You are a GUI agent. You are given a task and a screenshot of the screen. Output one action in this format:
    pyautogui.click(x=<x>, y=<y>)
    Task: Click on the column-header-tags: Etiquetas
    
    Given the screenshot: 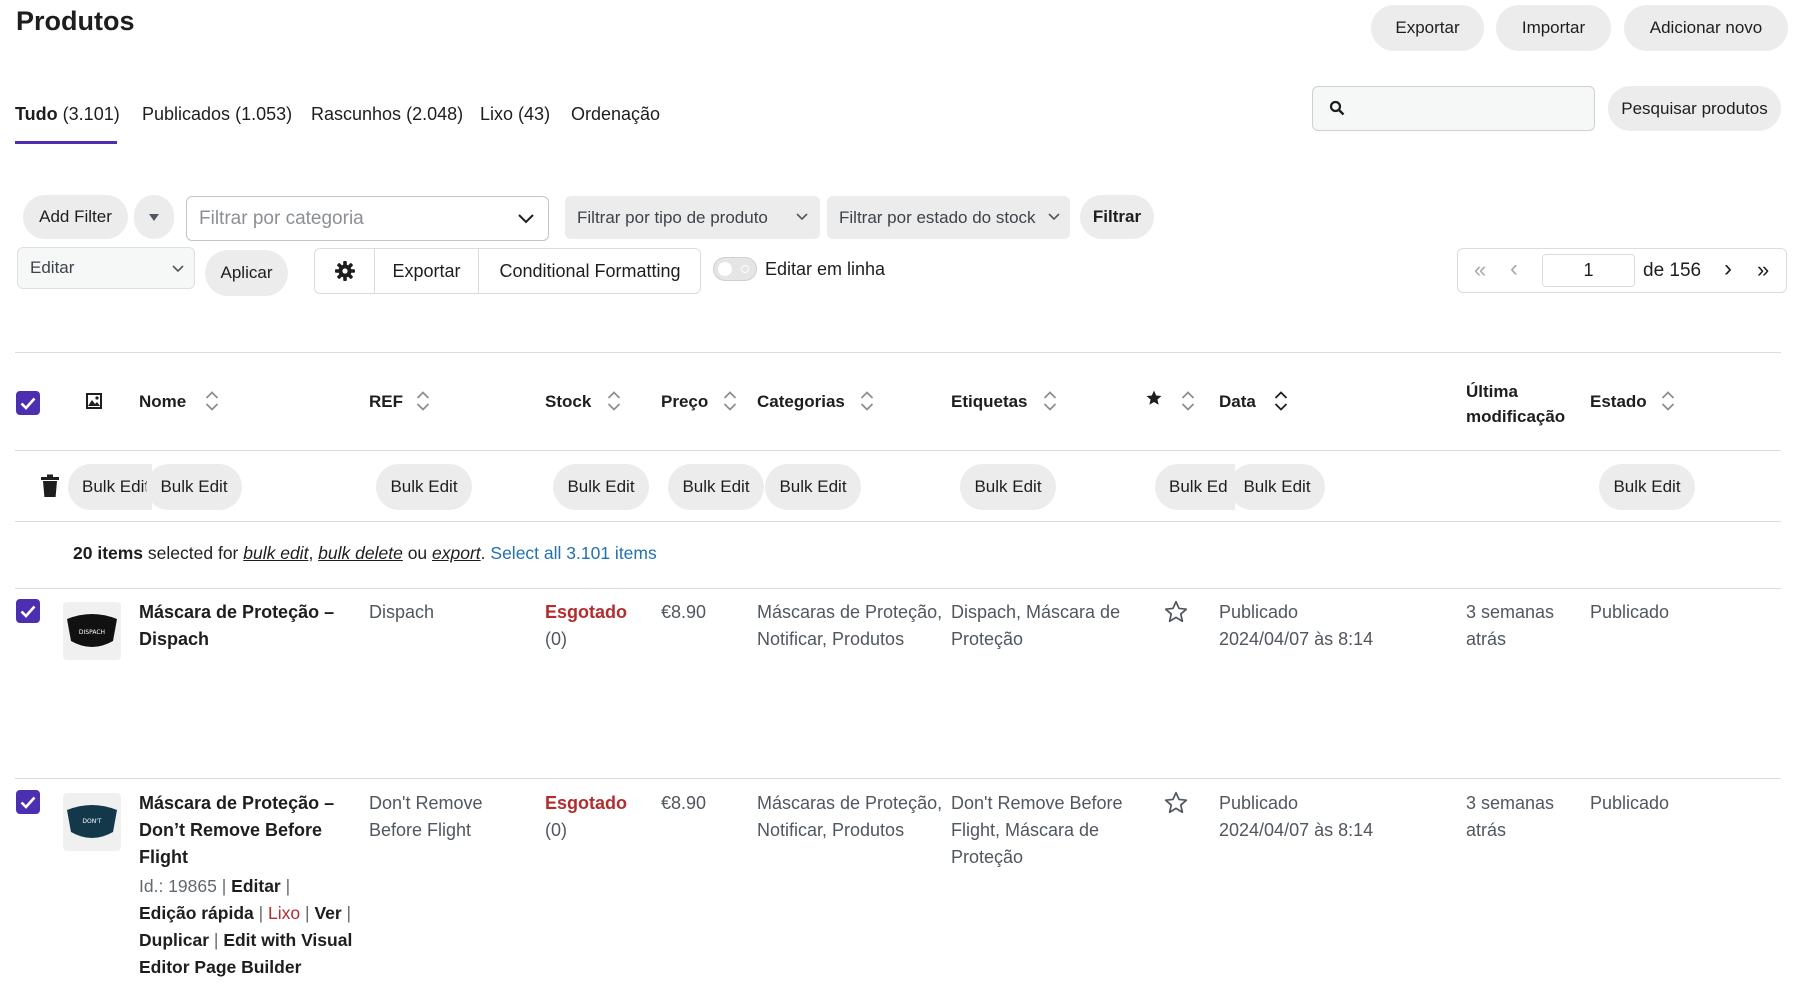 What is the action you would take?
    pyautogui.click(x=989, y=402)
    